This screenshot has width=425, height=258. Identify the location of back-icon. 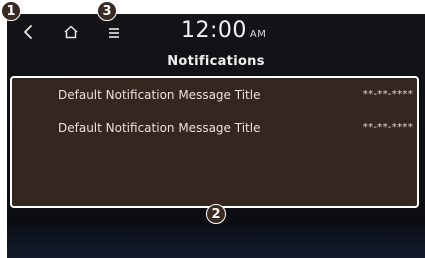
(28, 32).